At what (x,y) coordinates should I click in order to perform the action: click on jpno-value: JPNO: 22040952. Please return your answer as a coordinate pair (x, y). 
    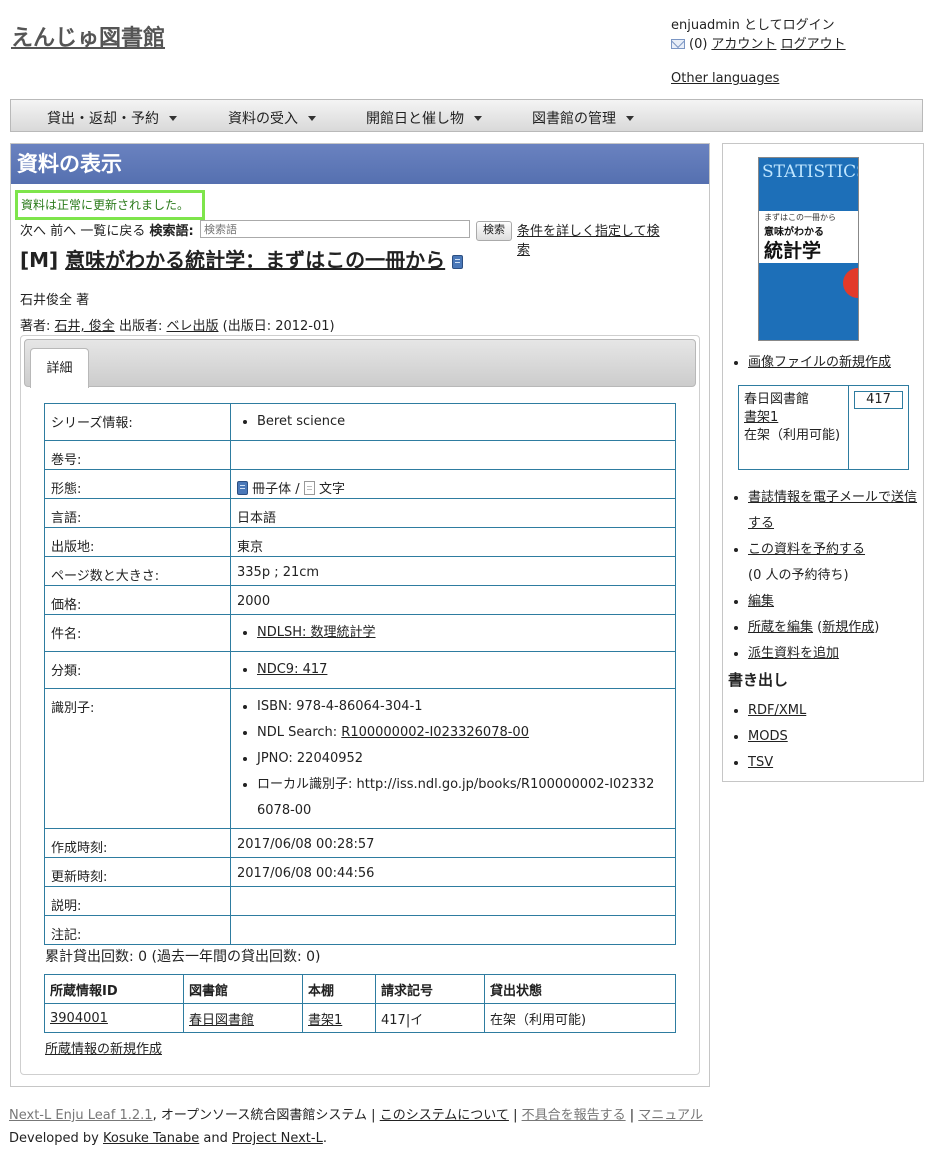
    Looking at the image, I should click on (463, 759).